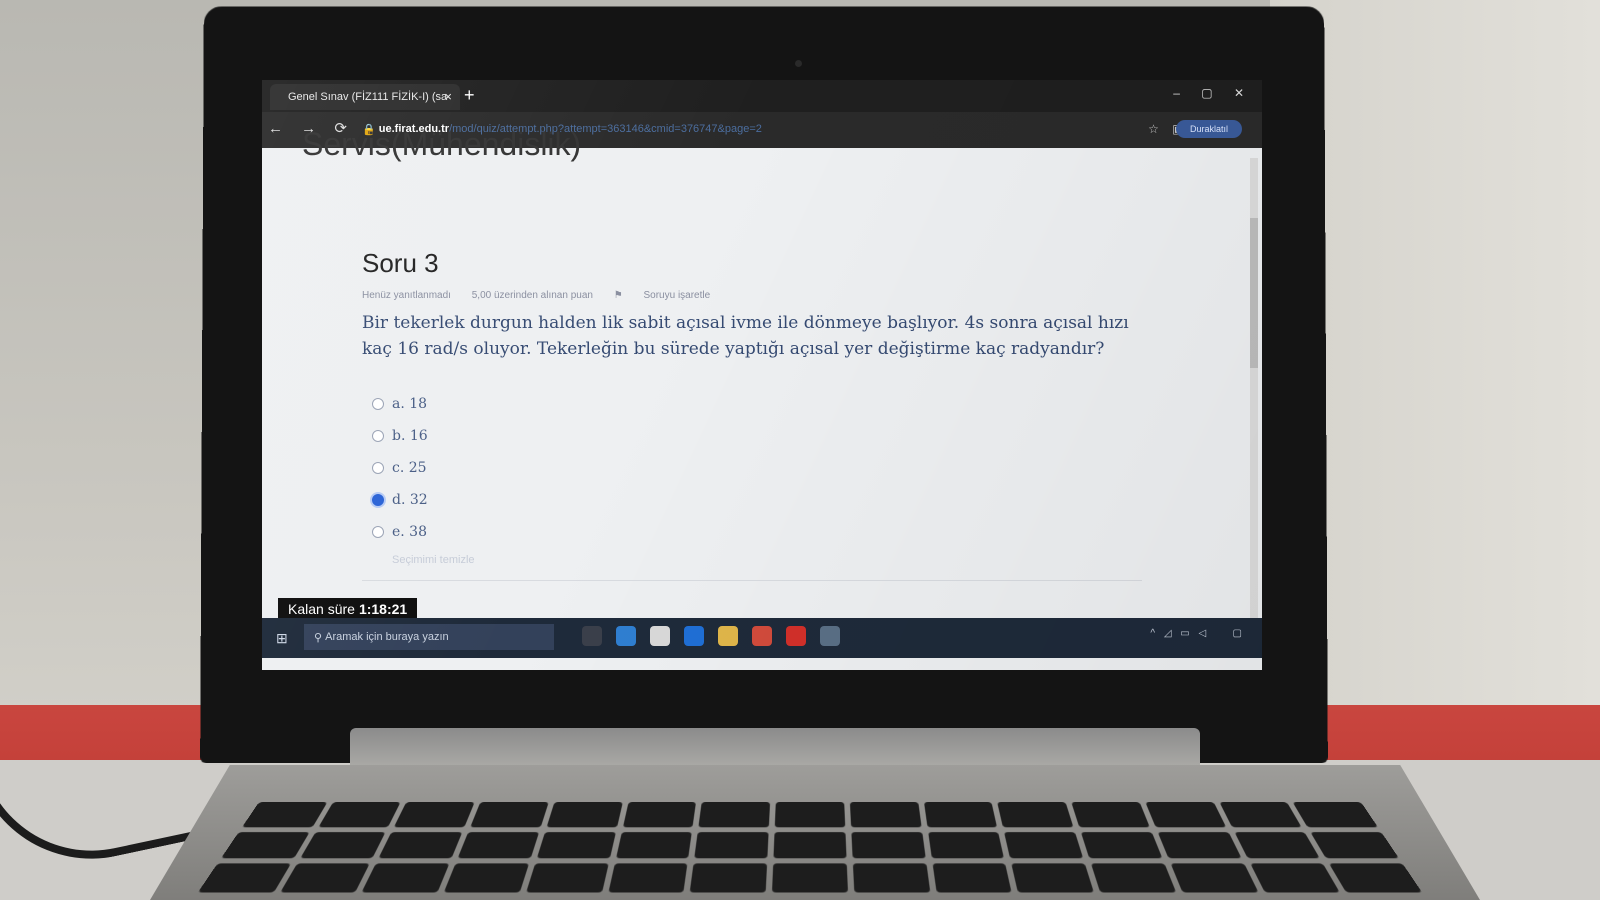 This screenshot has height=900, width=1600. What do you see at coordinates (400, 263) in the screenshot?
I see `question-title: Soru 3` at bounding box center [400, 263].